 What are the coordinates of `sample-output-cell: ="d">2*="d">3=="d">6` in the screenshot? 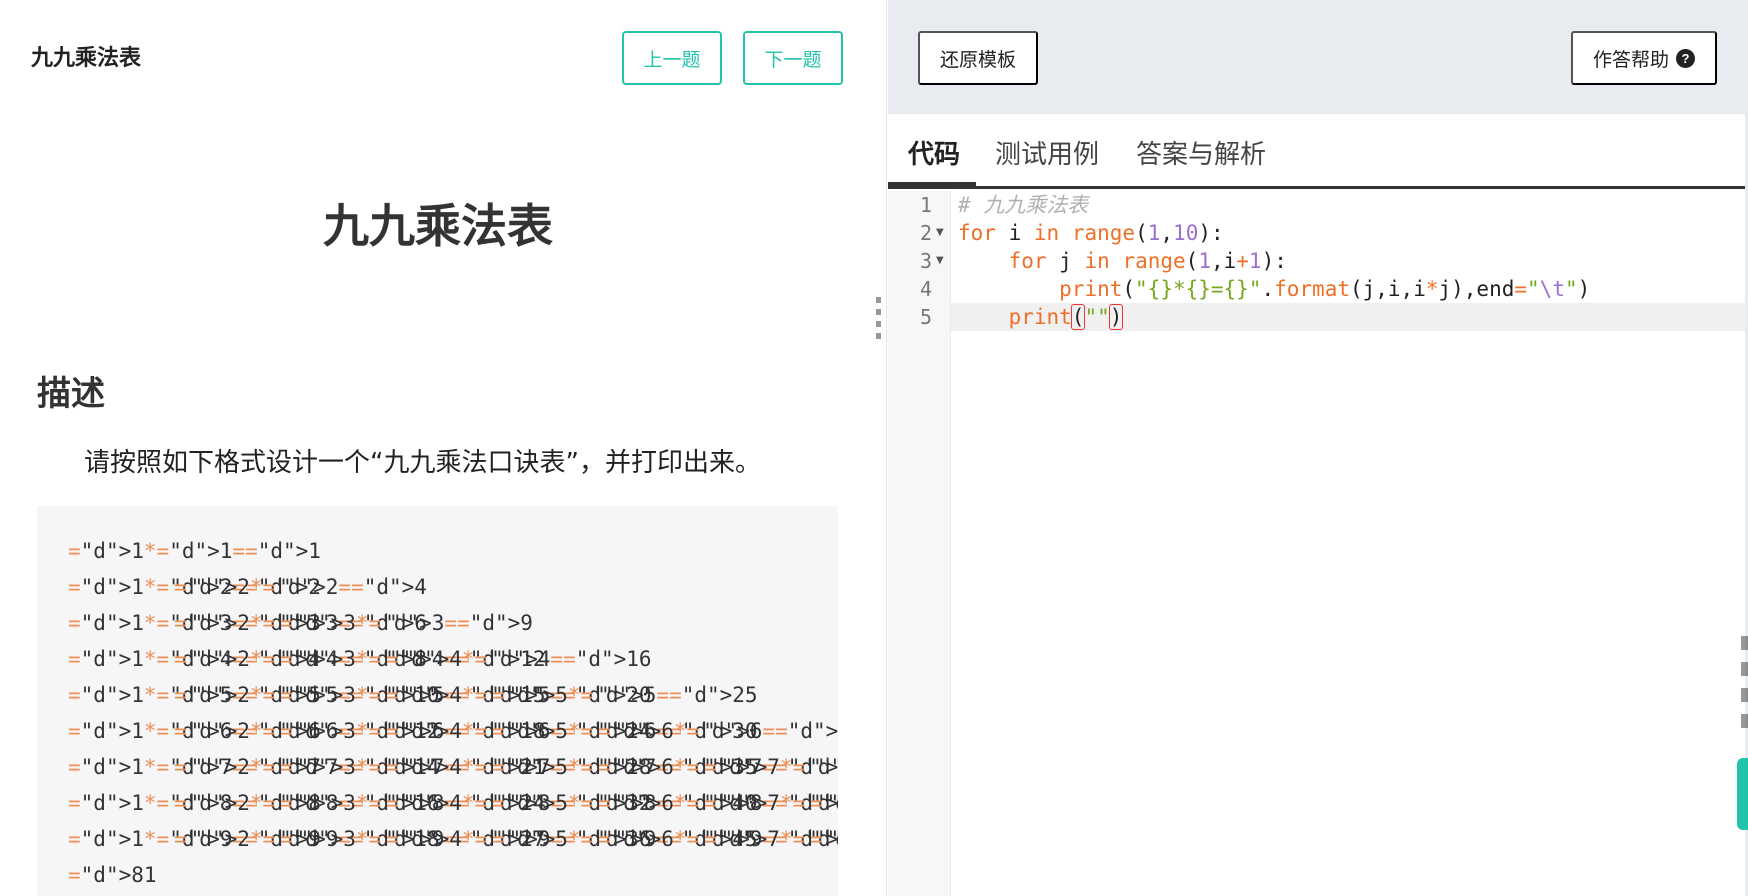 It's located at (300, 623).